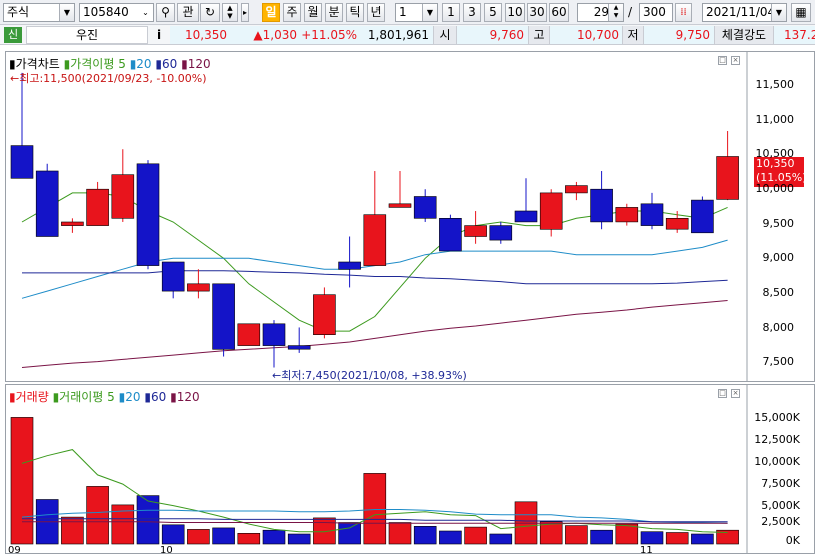 This screenshot has height=556, width=815. What do you see at coordinates (692, 35) in the screenshot?
I see `low-value: 9,750` at bounding box center [692, 35].